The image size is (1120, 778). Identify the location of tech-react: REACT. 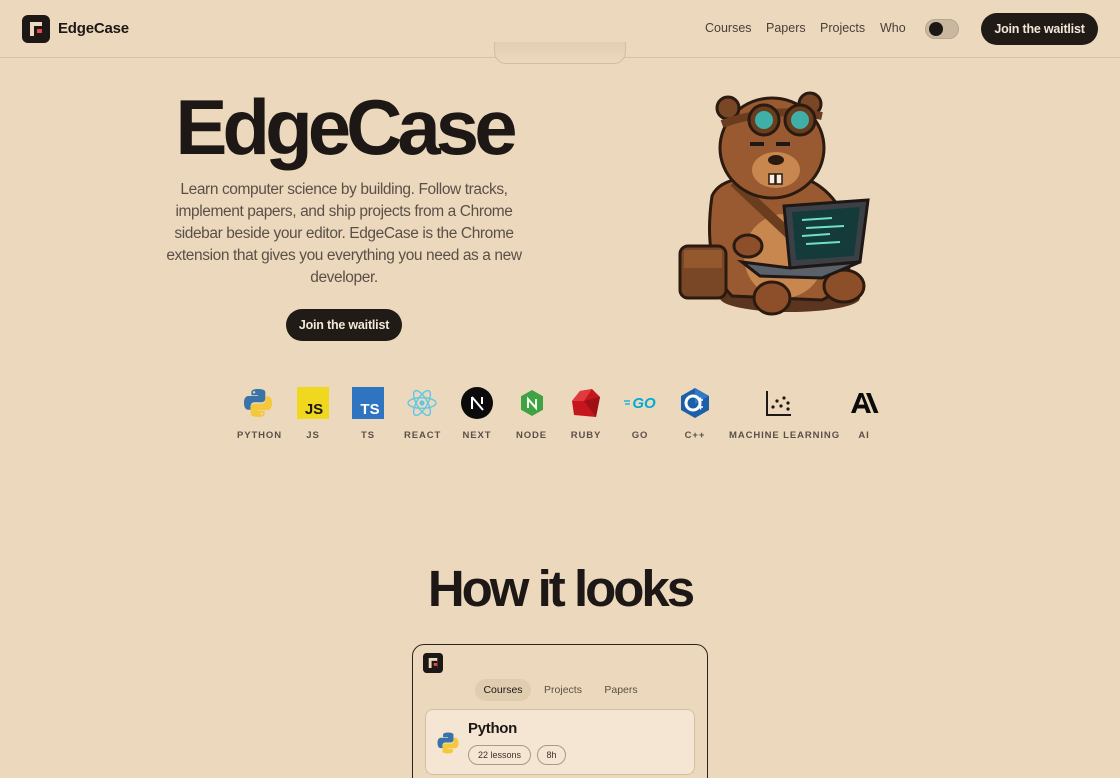
(422, 414).